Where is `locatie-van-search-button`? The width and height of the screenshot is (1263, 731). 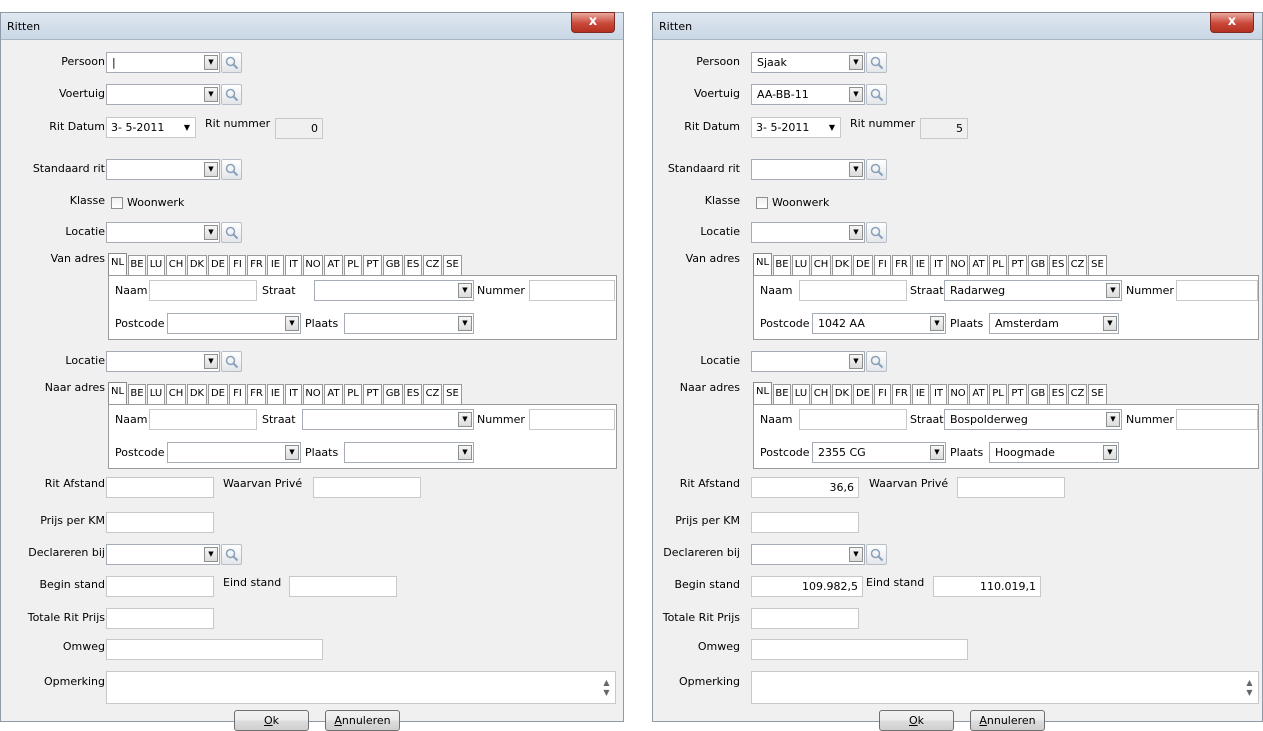 locatie-van-search-button is located at coordinates (231, 232).